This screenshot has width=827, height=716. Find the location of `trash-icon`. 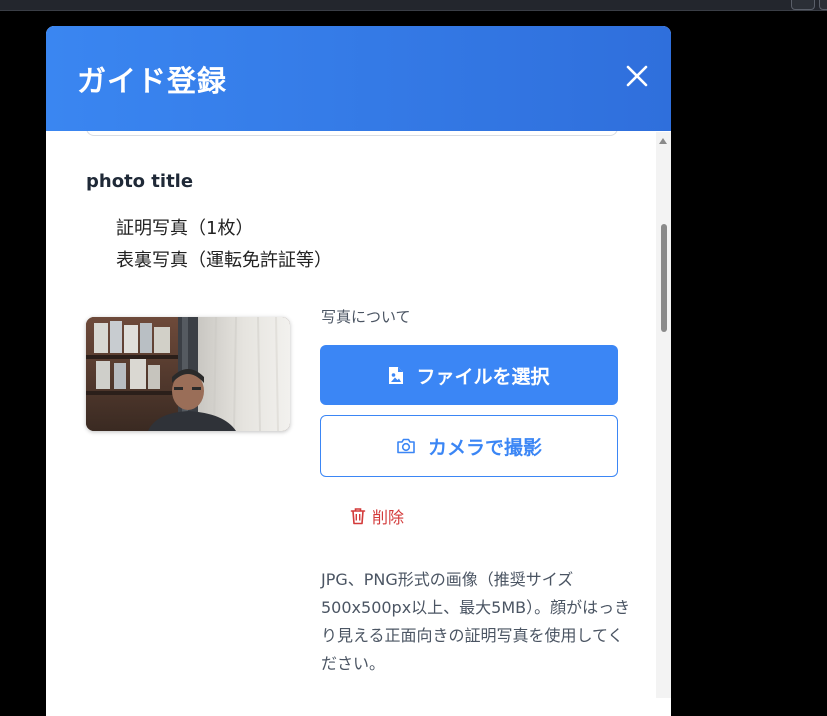

trash-icon is located at coordinates (358, 516).